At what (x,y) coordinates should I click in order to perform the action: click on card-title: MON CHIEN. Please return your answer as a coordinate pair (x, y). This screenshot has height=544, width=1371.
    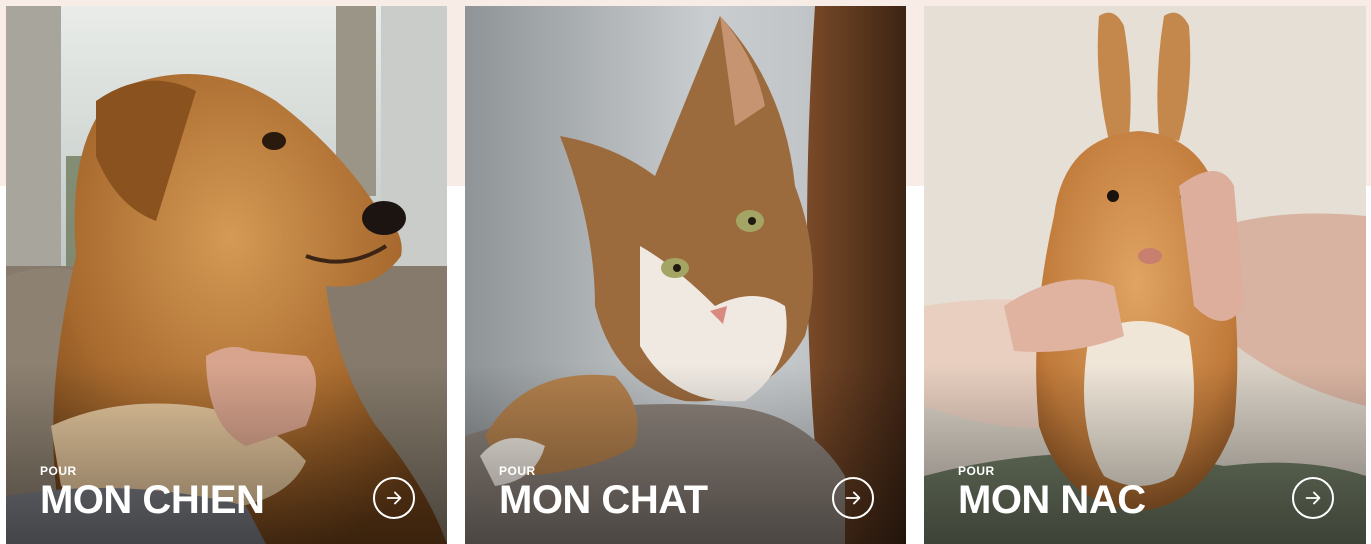
    Looking at the image, I should click on (152, 500).